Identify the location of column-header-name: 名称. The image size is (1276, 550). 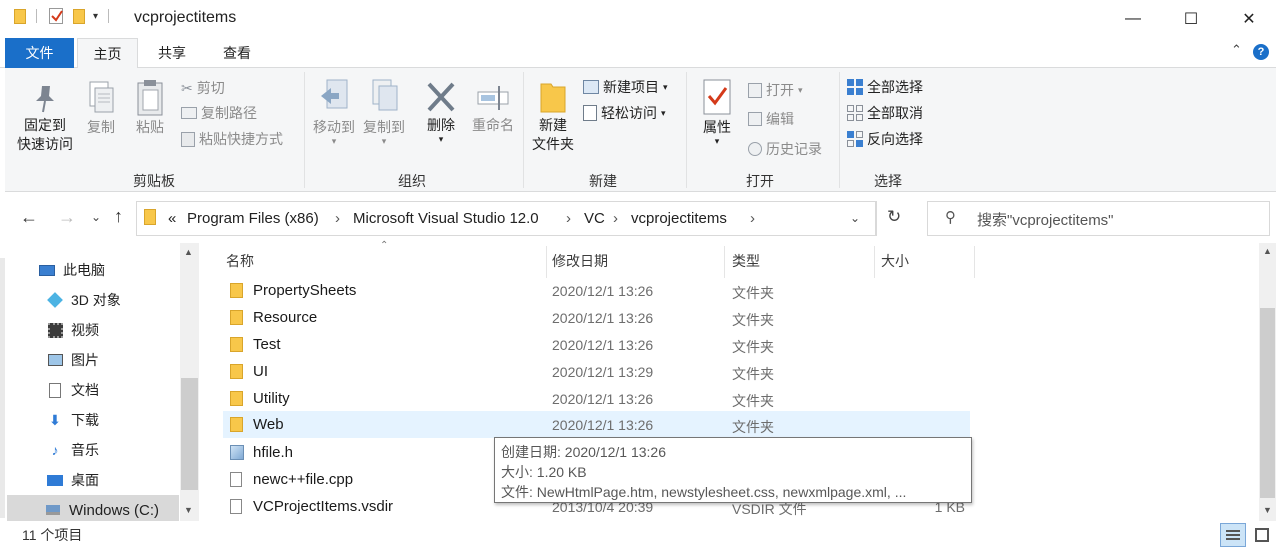
(240, 261).